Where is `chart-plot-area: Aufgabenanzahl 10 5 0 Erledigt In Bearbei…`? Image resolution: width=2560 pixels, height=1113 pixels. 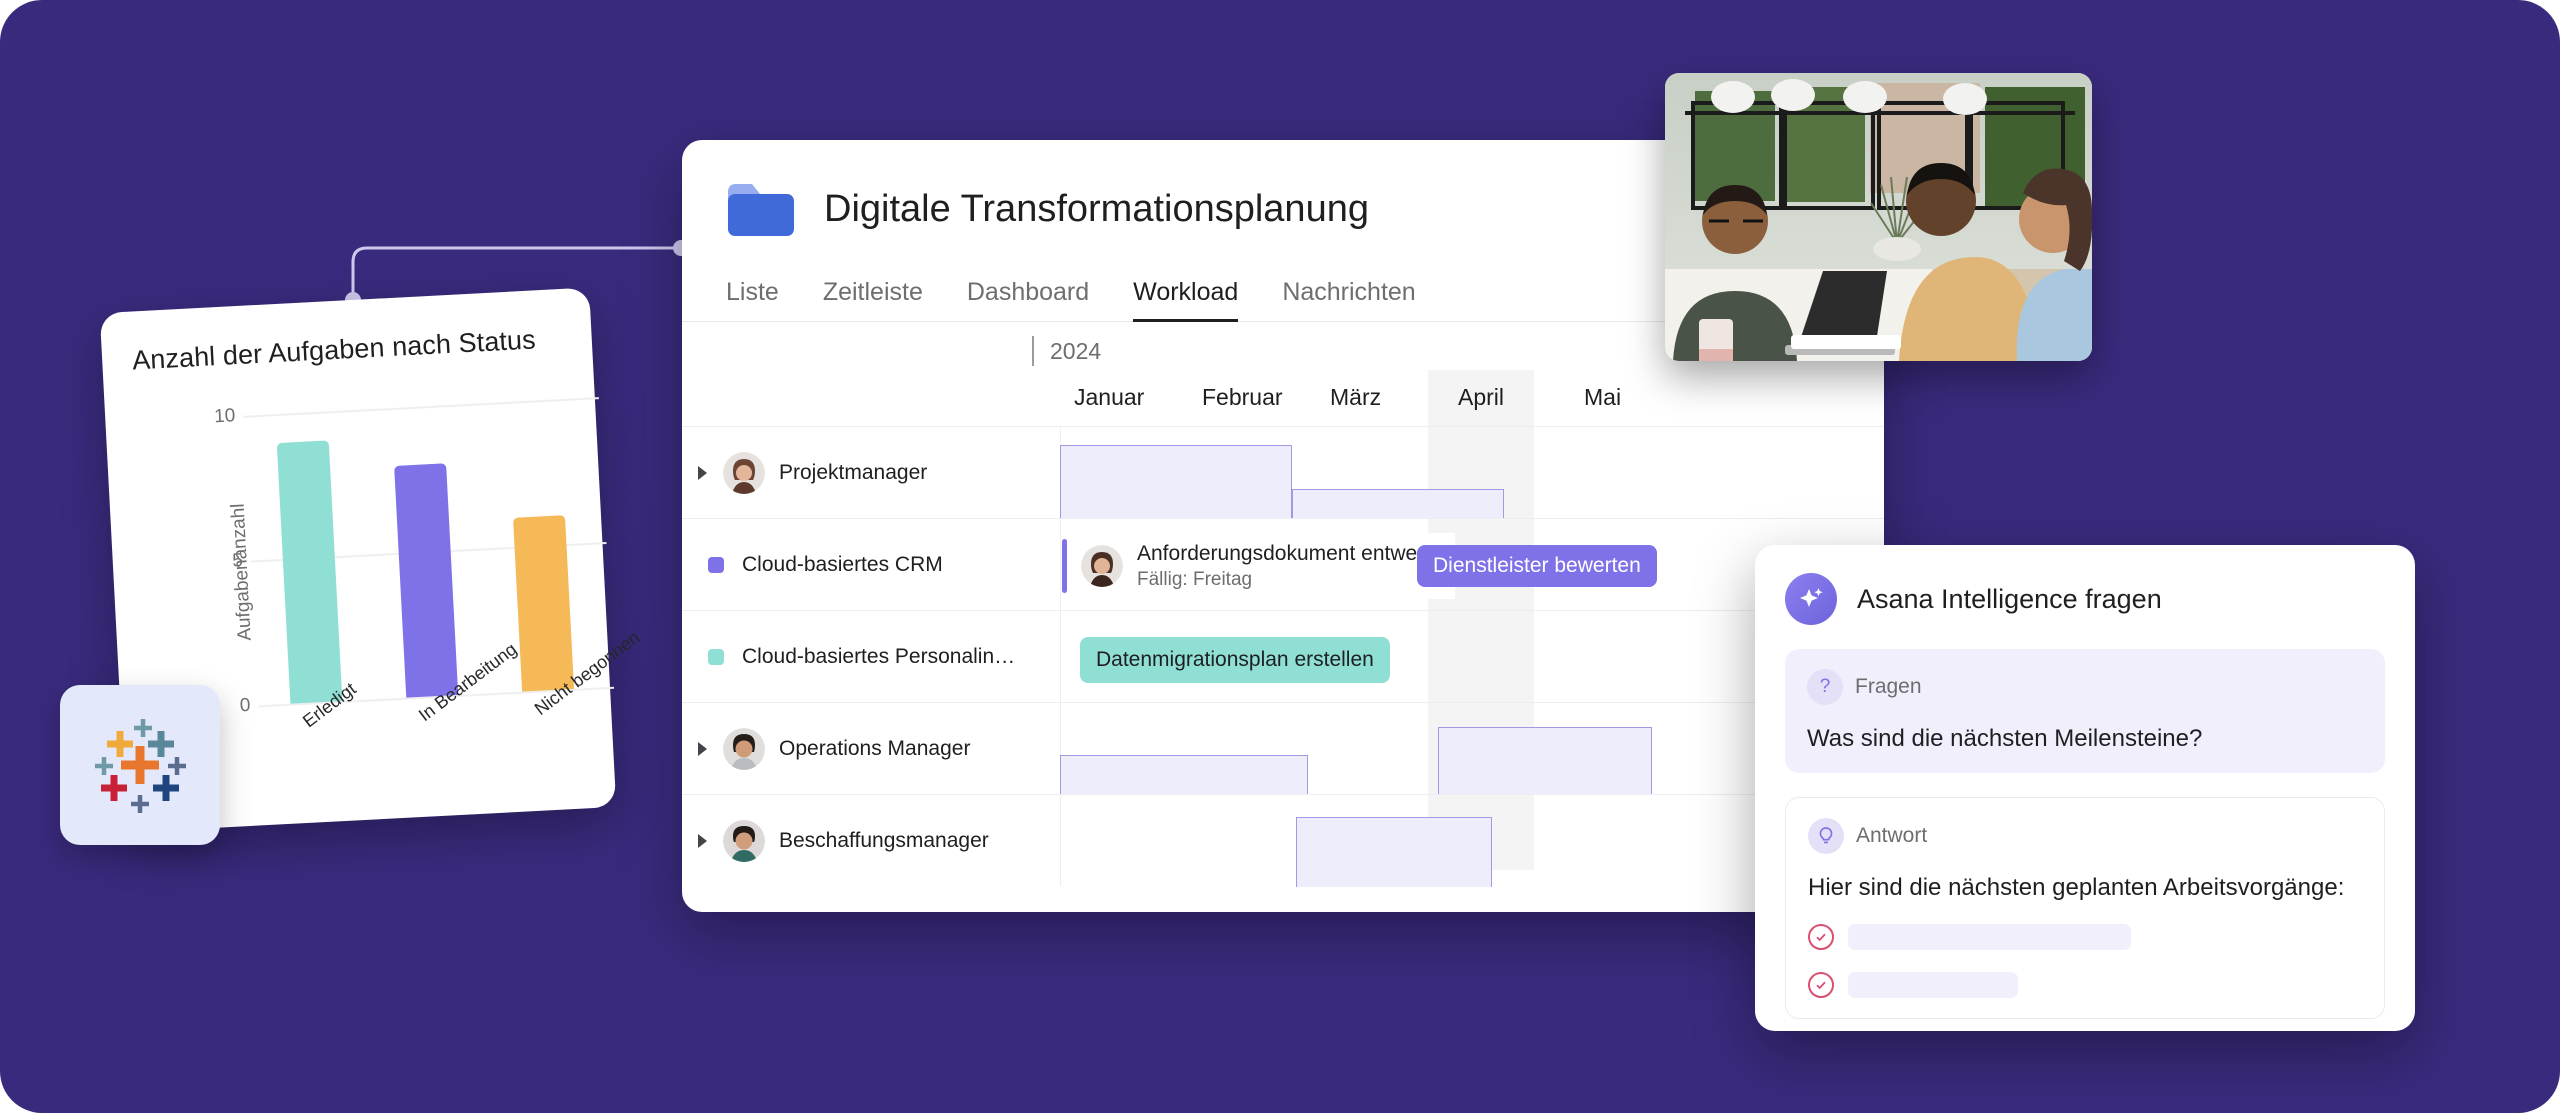 chart-plot-area: Aufgabenanzahl 10 5 0 Erledigt In Bearbei… is located at coordinates (422, 564).